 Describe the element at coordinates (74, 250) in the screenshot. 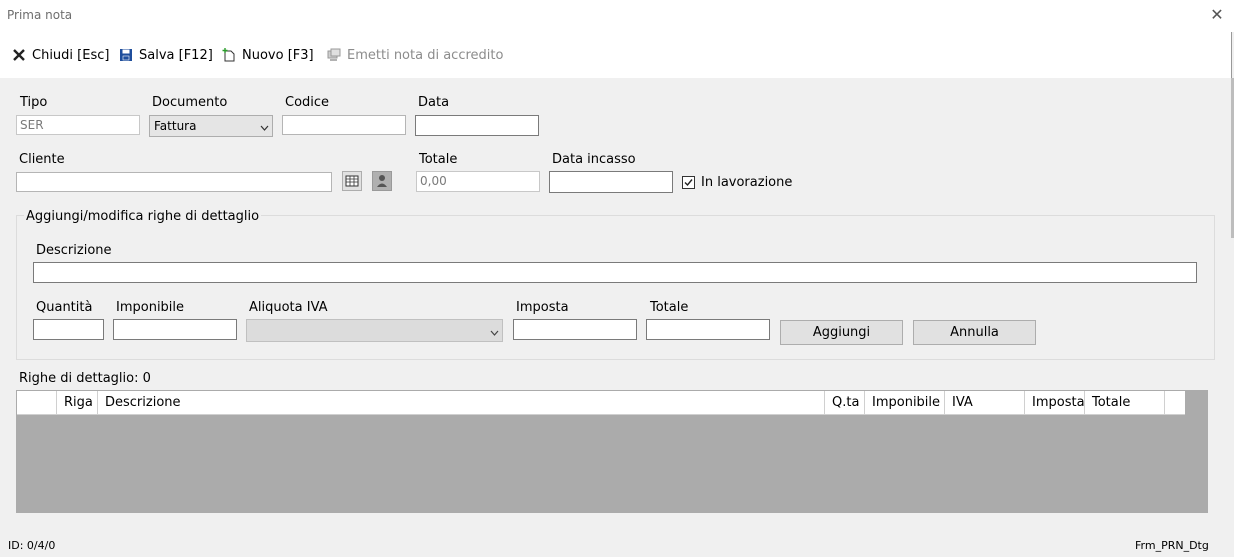

I see `descrizione-label: Descrizione` at that location.